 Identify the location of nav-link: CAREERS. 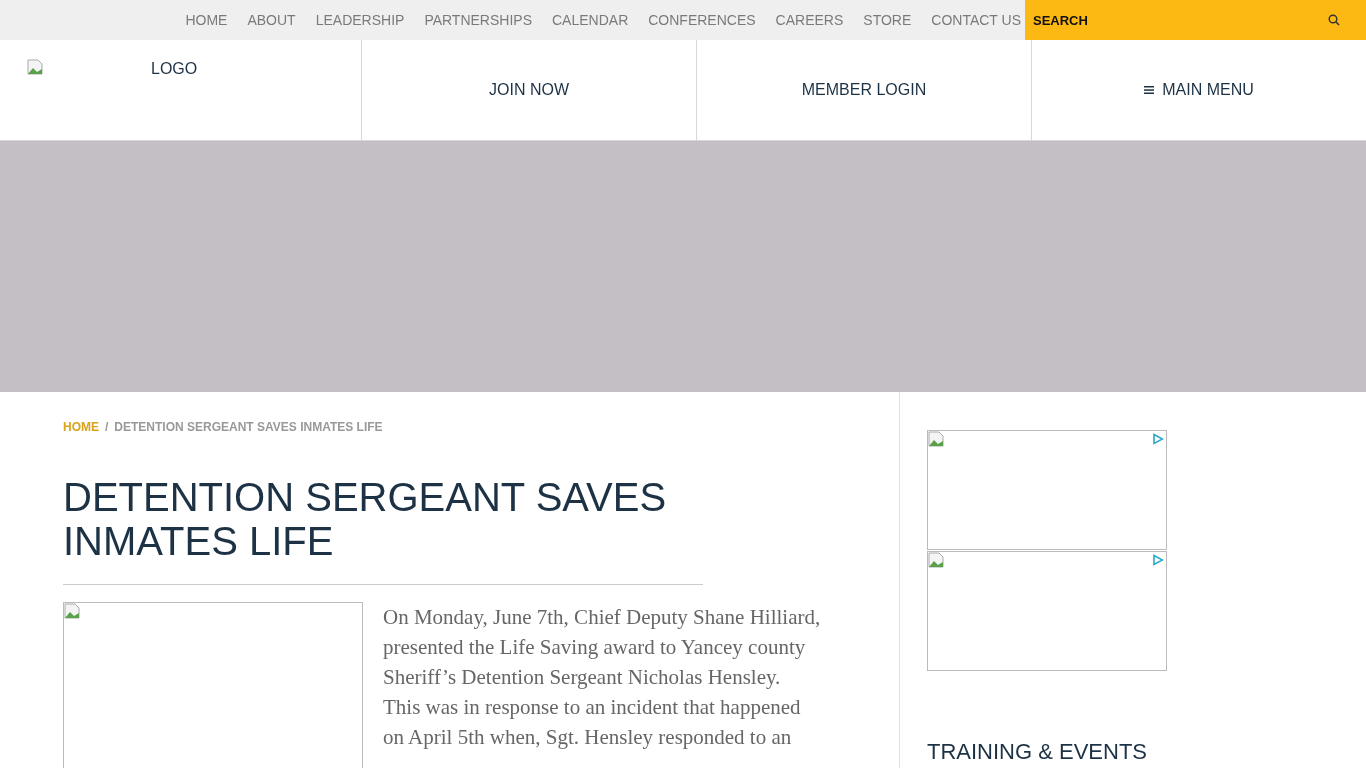
(809, 20).